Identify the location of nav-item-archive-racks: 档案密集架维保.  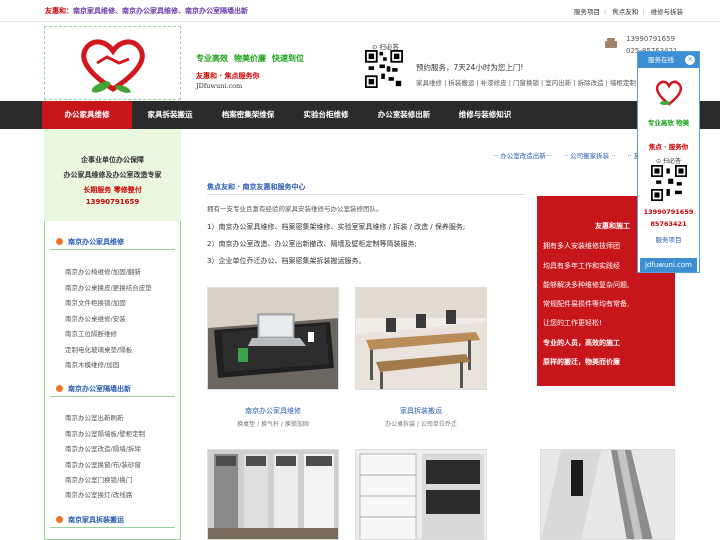
(248, 115).